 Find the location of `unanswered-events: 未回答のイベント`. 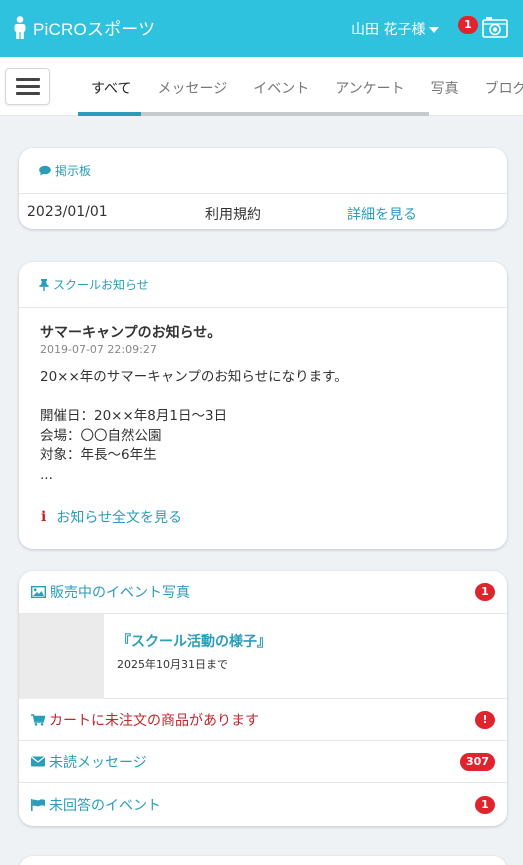

unanswered-events: 未回答のイベント is located at coordinates (96, 805).